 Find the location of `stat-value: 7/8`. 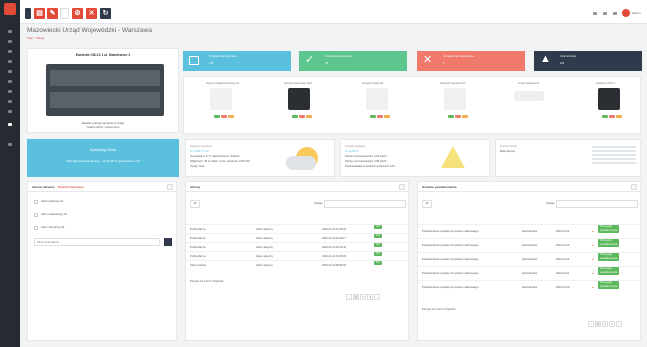

stat-value: 7/8 is located at coordinates (211, 63).